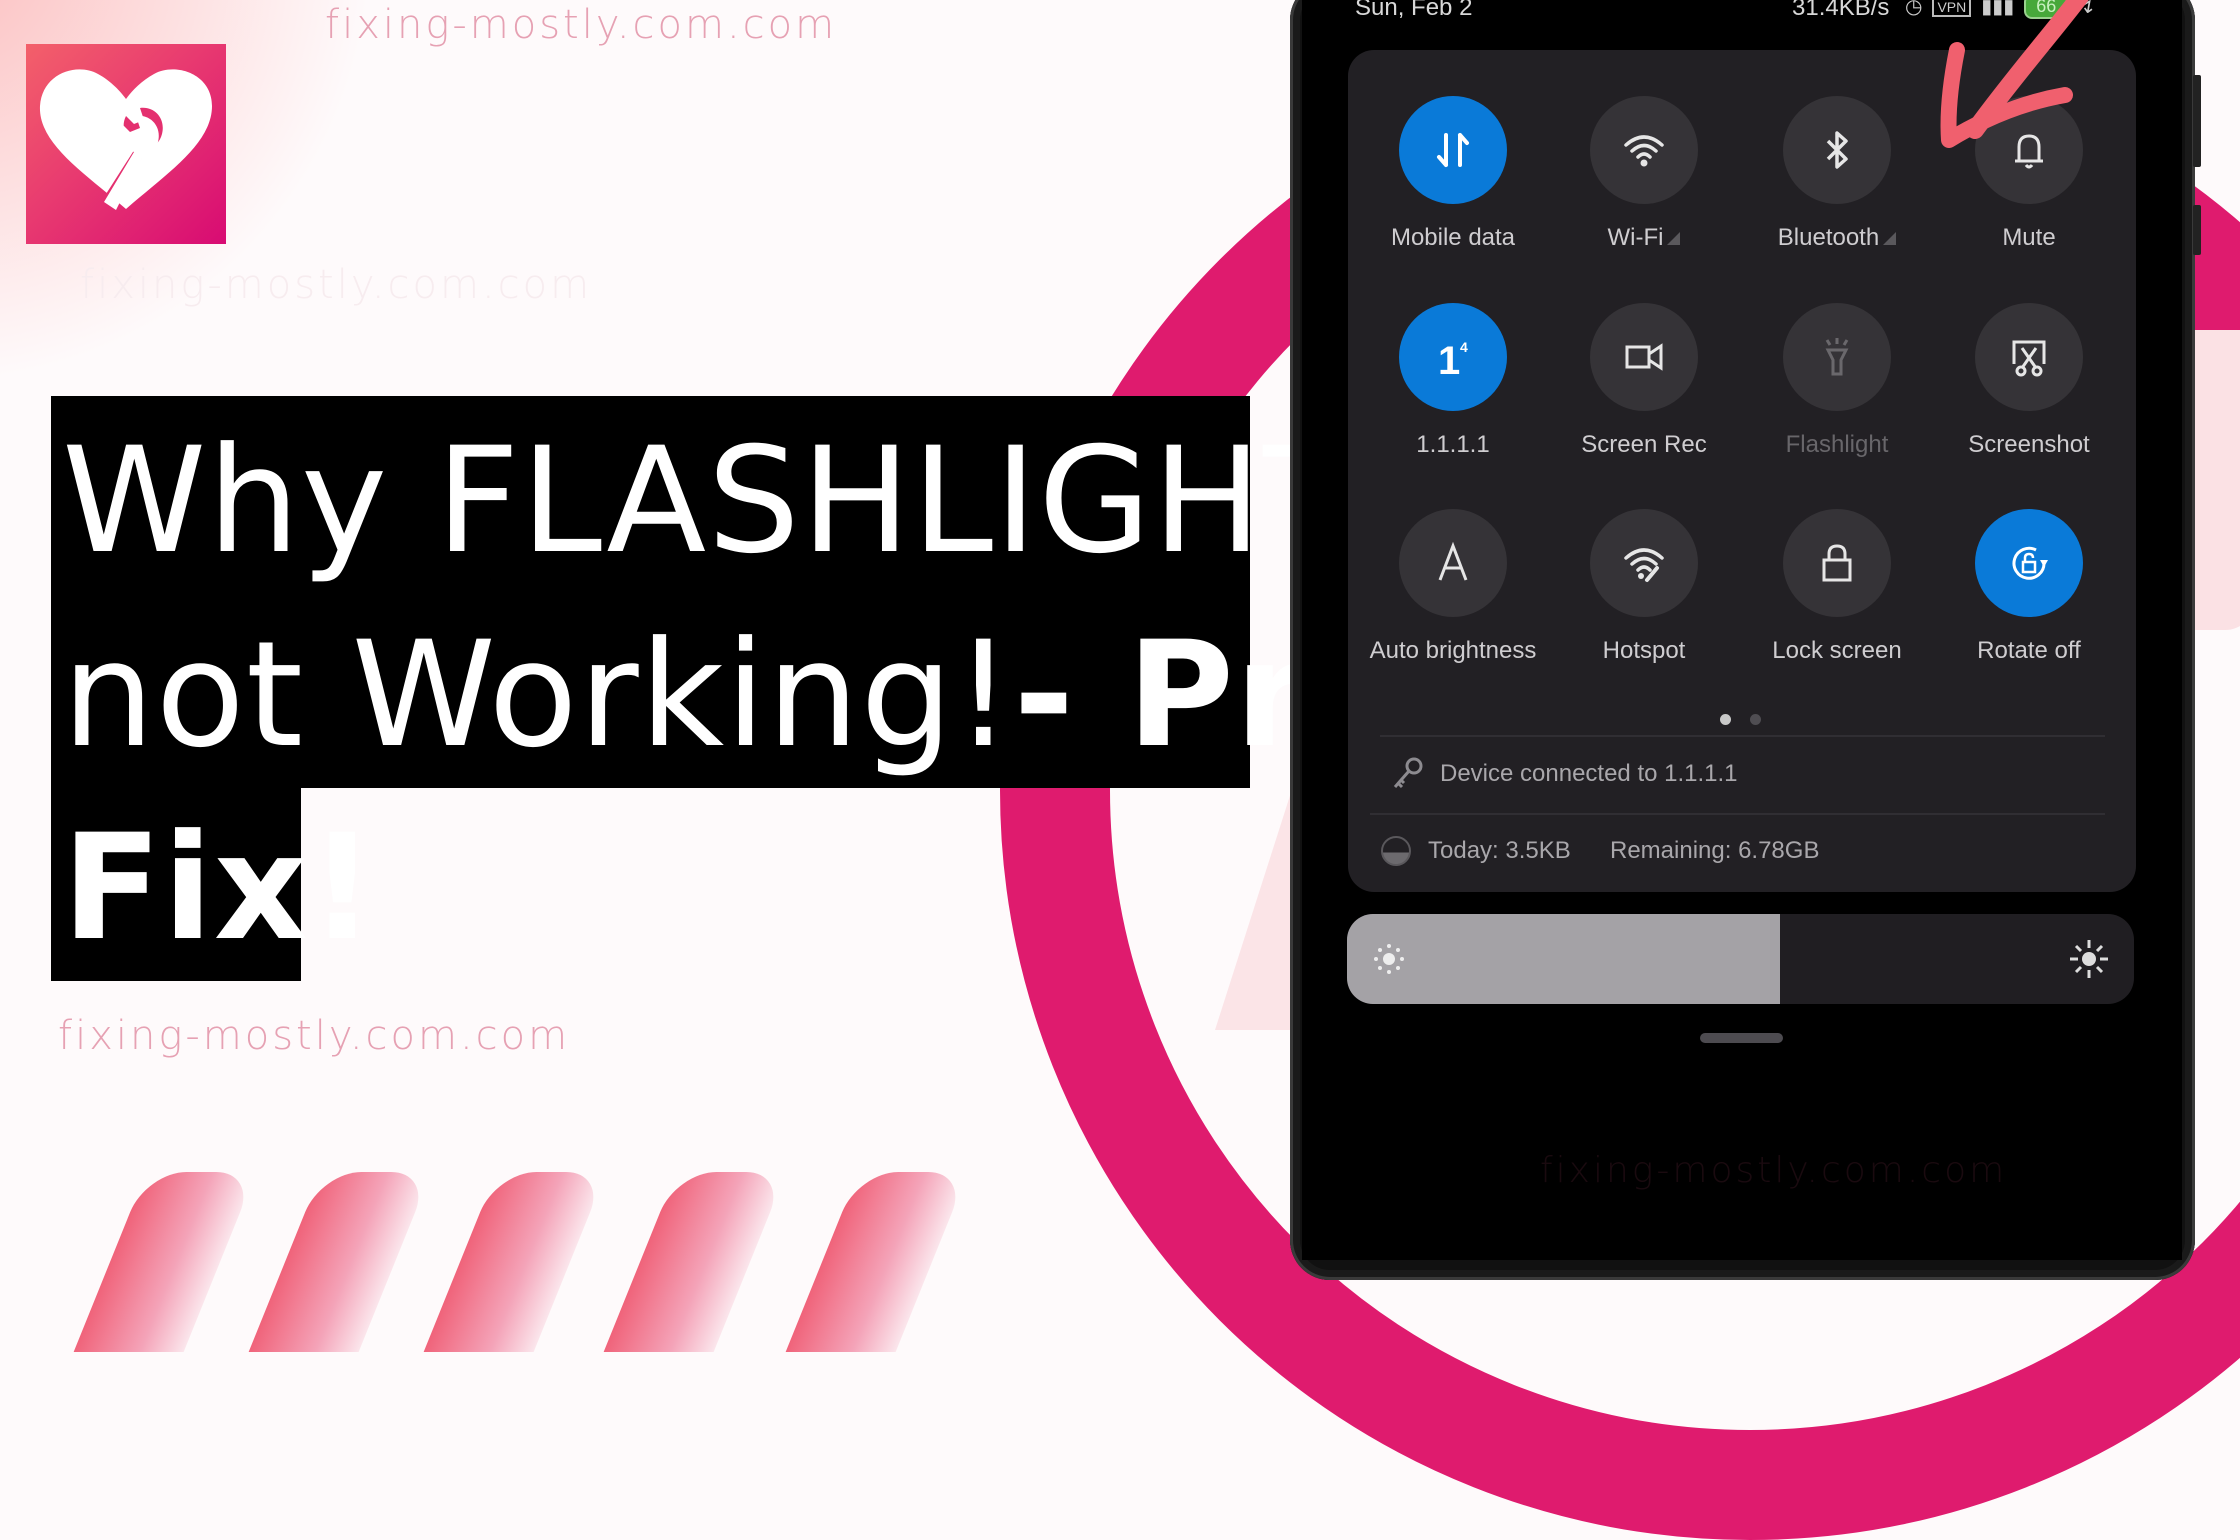 This screenshot has width=2240, height=1540. I want to click on data-usage-icon, so click(1396, 851).